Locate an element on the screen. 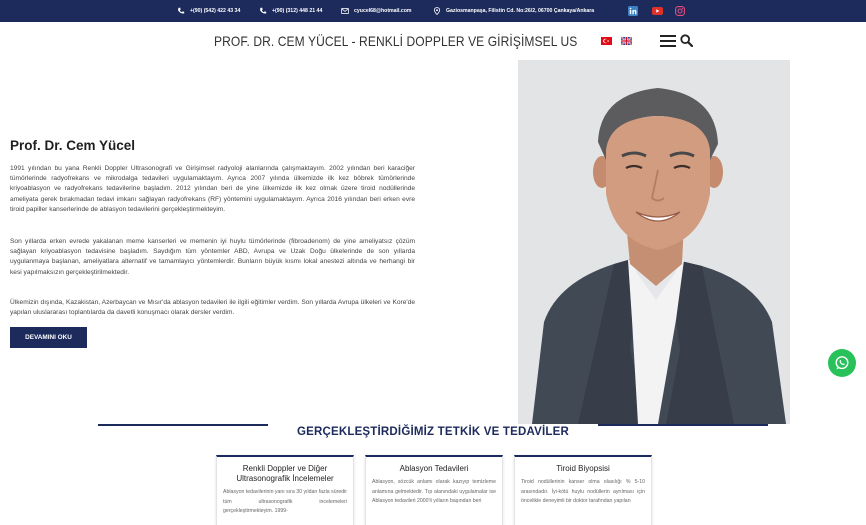 Image resolution: width=866 pixels, height=525 pixels. linkedin-icon is located at coordinates (633, 11).